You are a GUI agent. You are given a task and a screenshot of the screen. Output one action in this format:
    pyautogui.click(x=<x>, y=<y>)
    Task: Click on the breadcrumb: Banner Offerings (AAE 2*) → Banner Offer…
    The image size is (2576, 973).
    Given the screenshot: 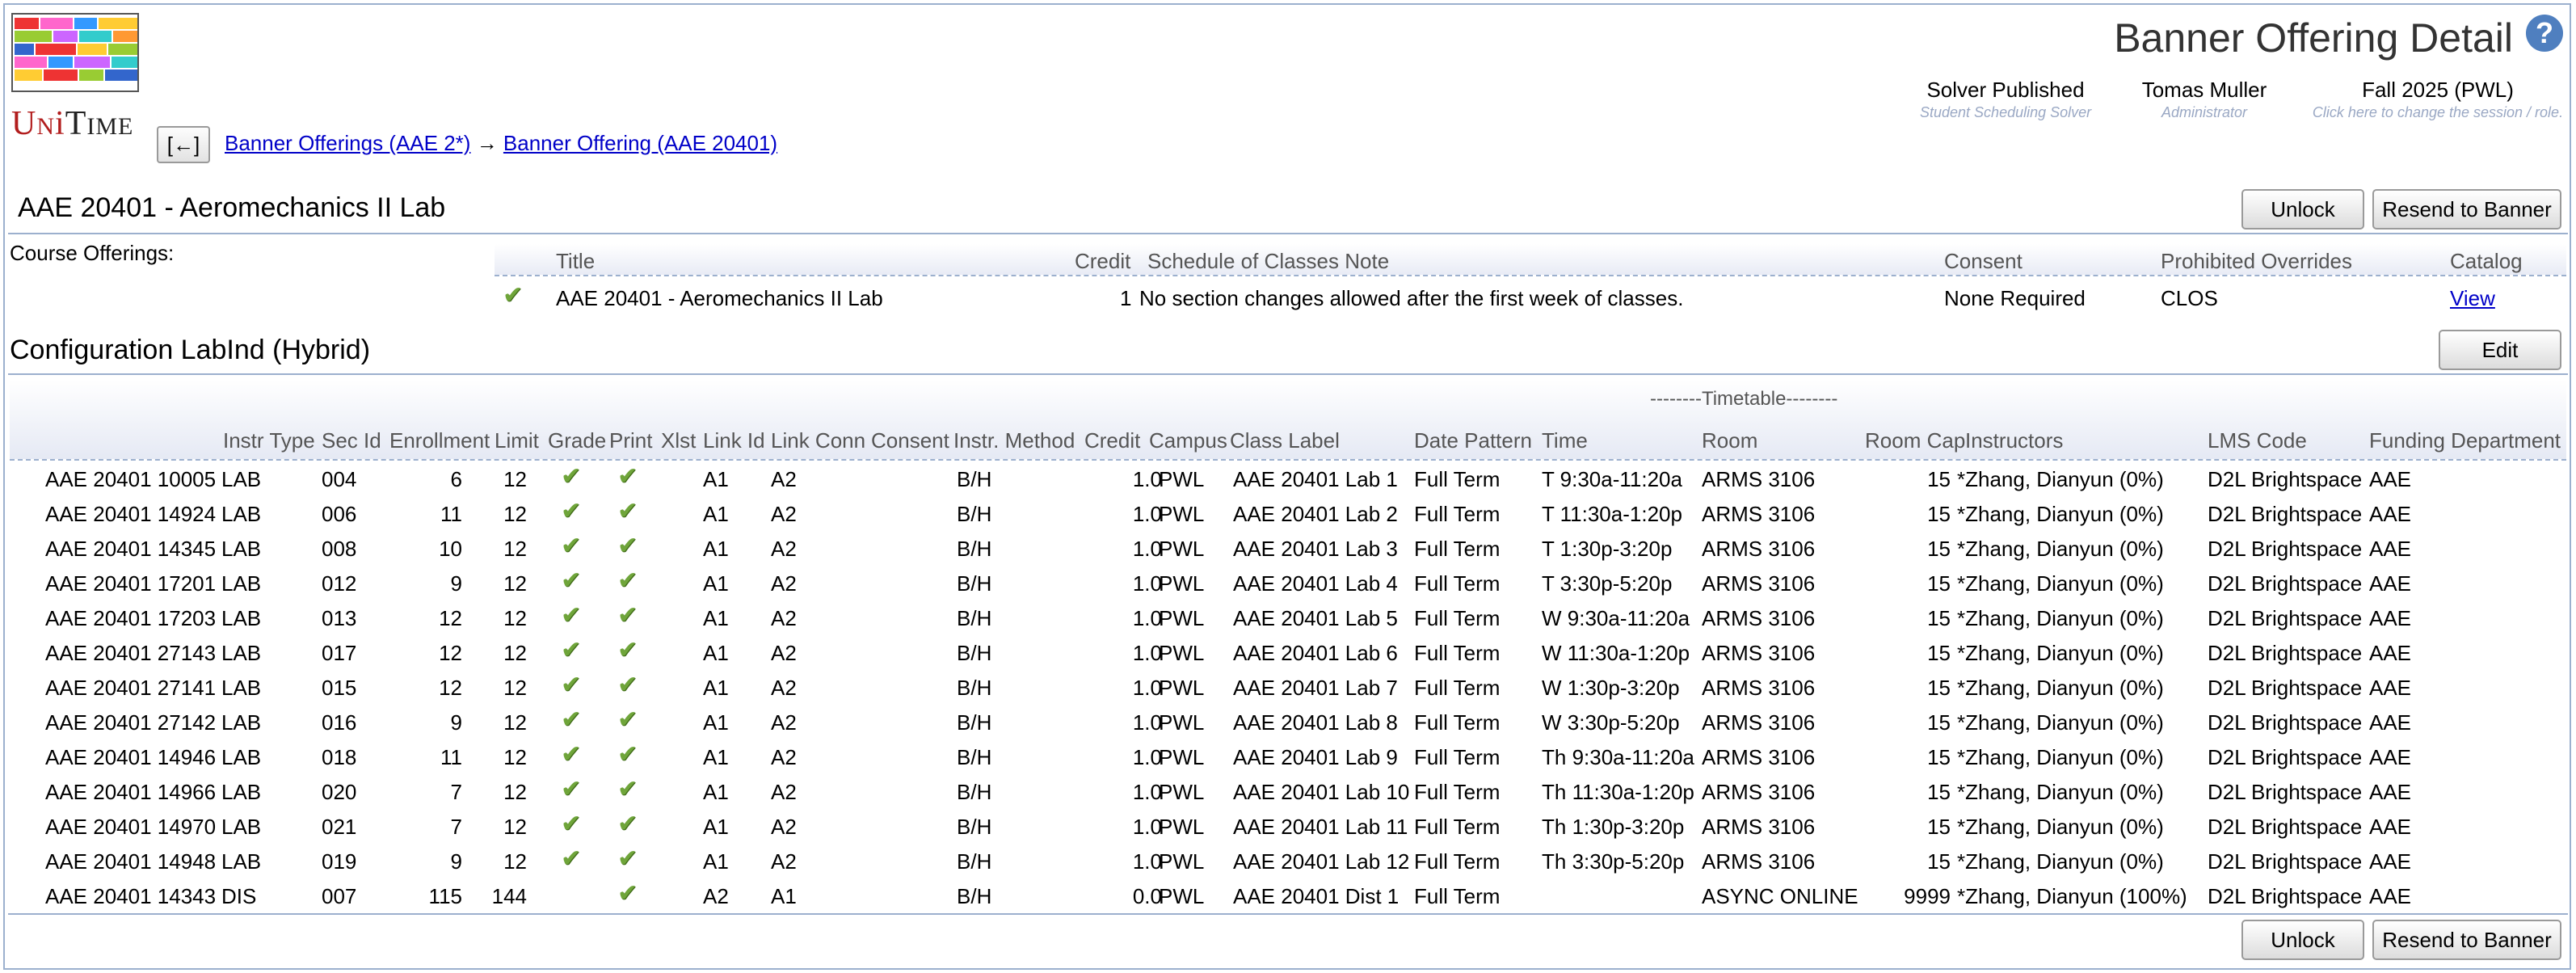 What is the action you would take?
    pyautogui.click(x=501, y=144)
    